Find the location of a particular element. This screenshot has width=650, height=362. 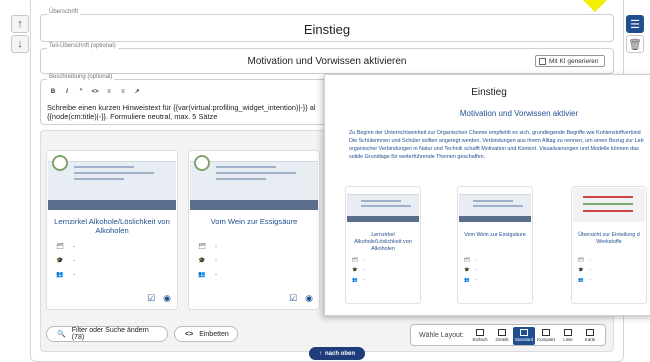

layout-compact-button: Kompakt is located at coordinates (546, 336).